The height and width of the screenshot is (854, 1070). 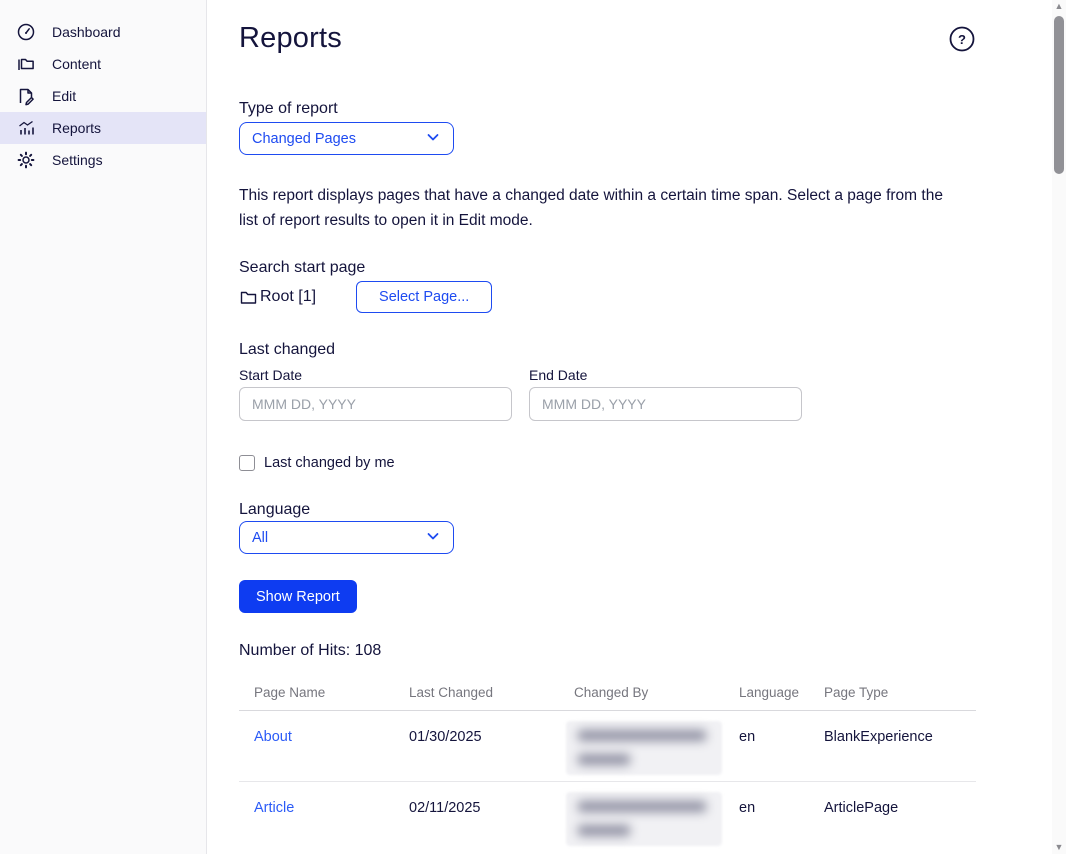 What do you see at coordinates (103, 96) in the screenshot?
I see `sidebar-item-edit: Edit` at bounding box center [103, 96].